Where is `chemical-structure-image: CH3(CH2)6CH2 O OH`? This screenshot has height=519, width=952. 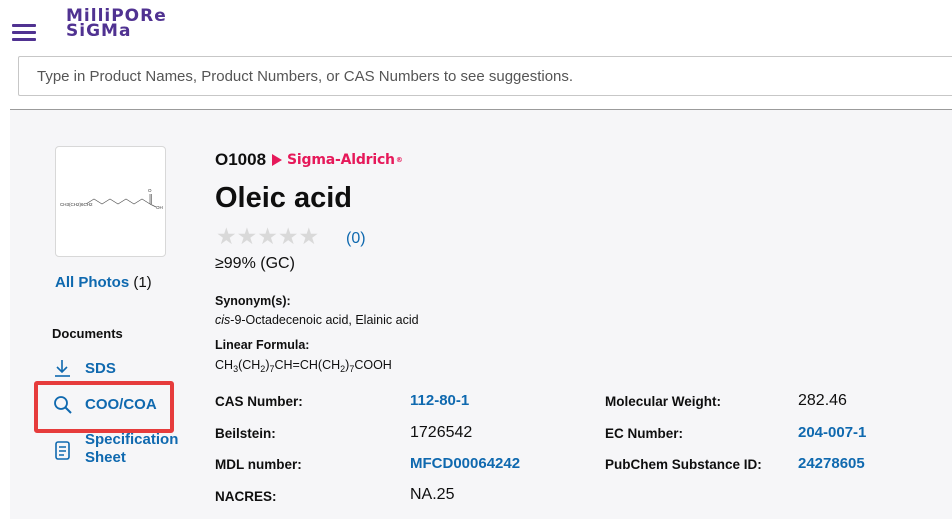
chemical-structure-image: CH3(CH2)6CH2 O OH is located at coordinates (111, 199).